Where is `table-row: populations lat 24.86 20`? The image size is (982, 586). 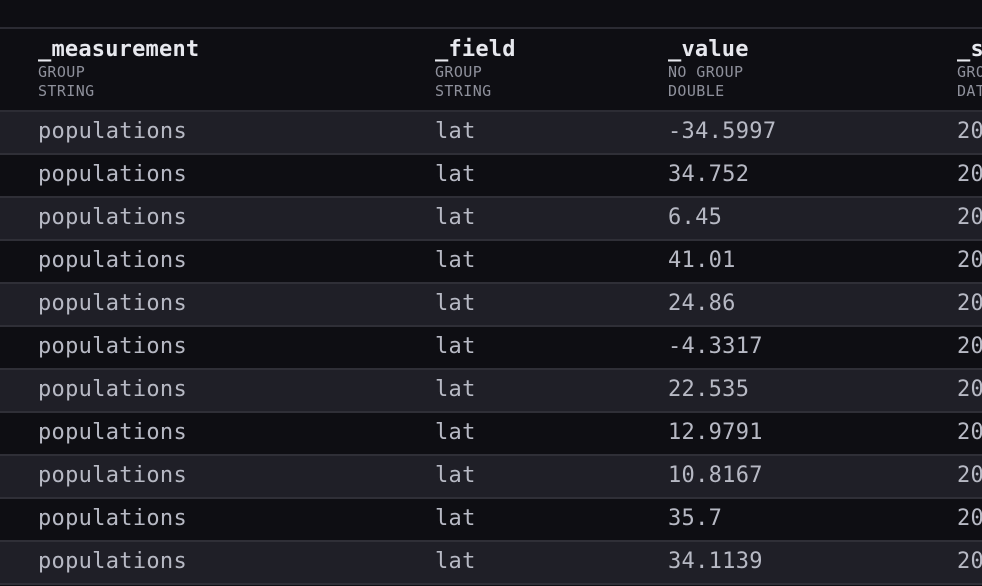 table-row: populations lat 24.86 20 is located at coordinates (491, 305).